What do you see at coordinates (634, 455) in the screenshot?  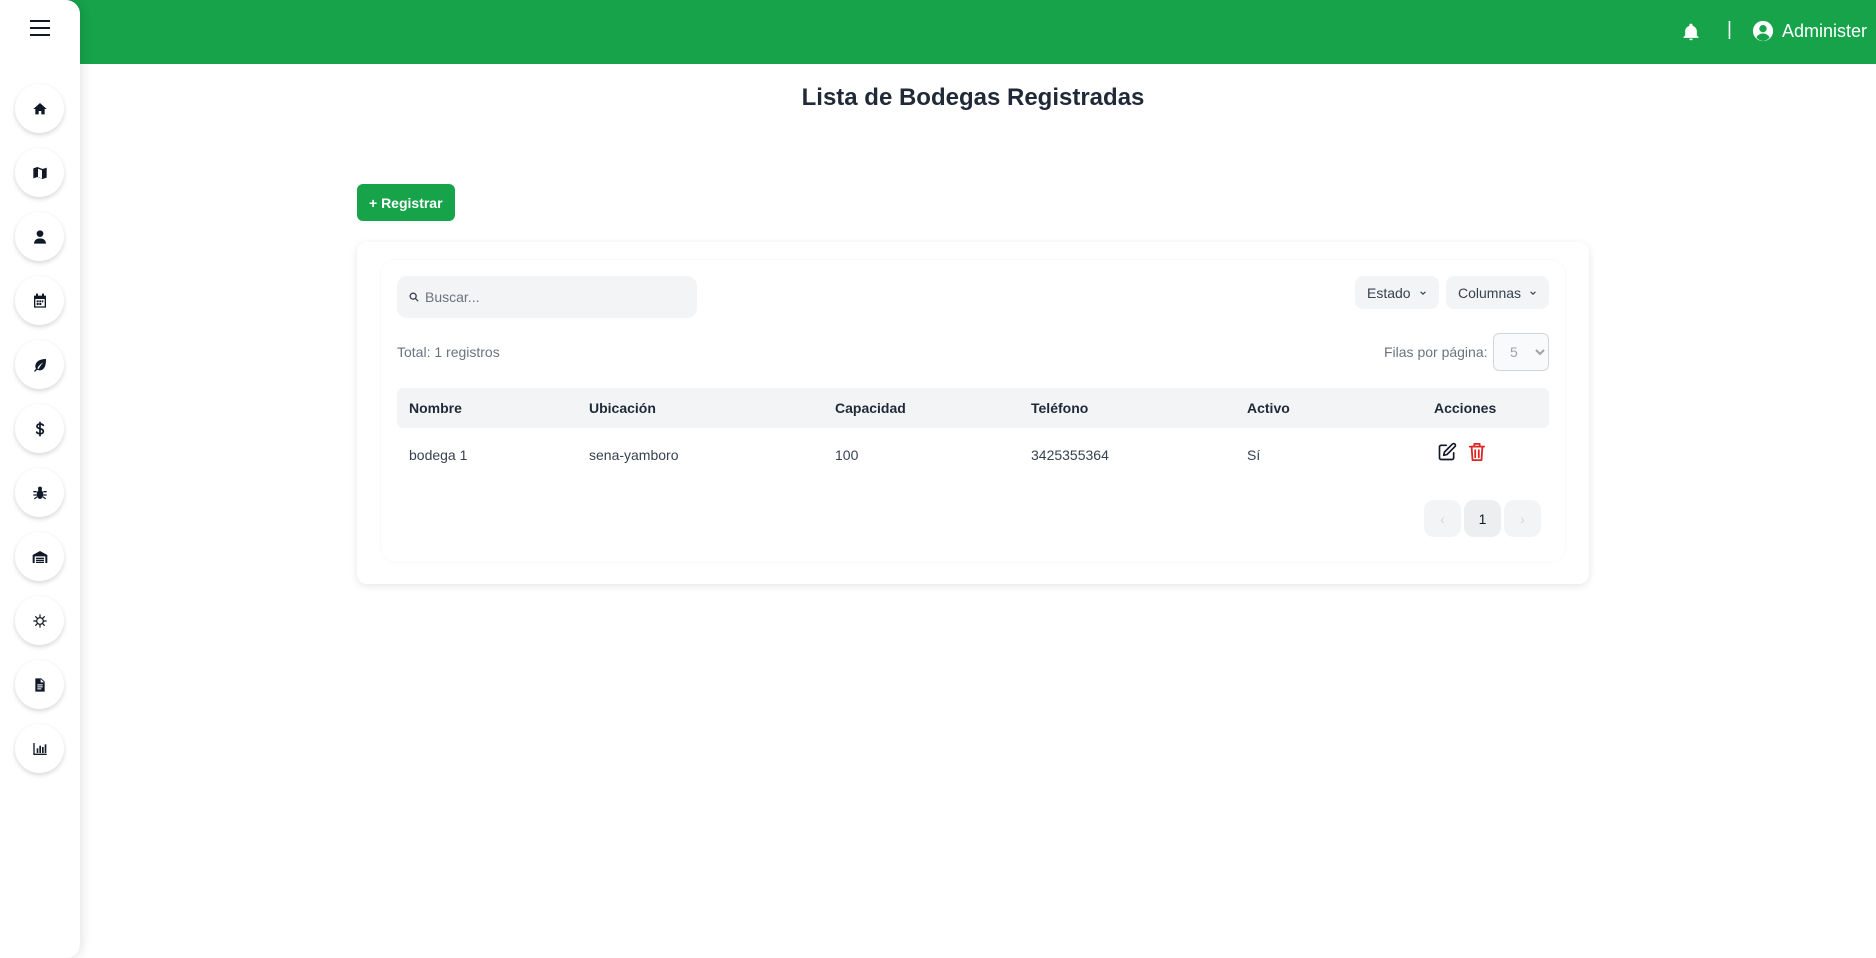 I see `cell-ubicacion: sena-yamboro` at bounding box center [634, 455].